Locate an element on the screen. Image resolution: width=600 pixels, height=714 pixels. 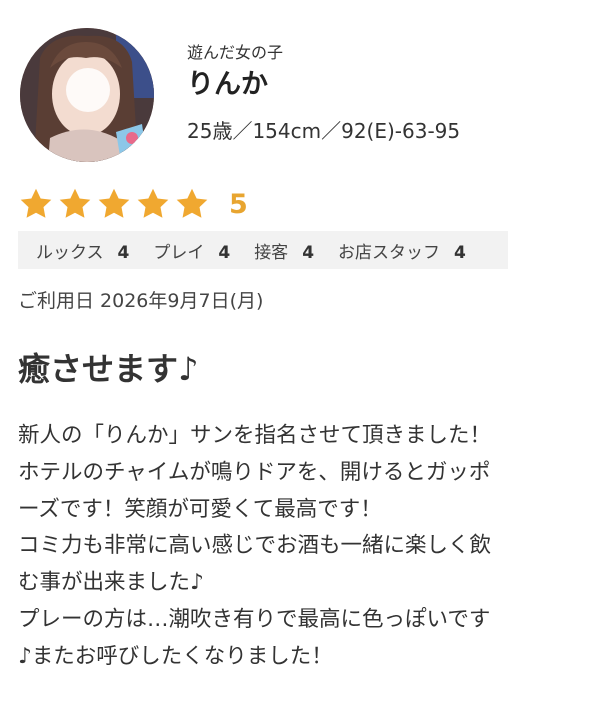
subscore-item: 接客 4 is located at coordinates (284, 250).